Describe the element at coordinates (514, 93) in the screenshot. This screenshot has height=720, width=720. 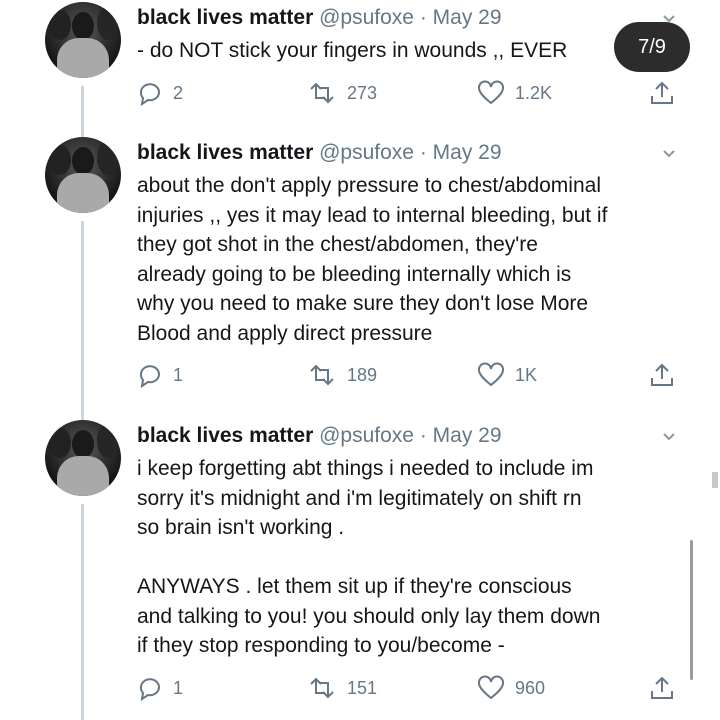
I see `like-button: 1.2K` at that location.